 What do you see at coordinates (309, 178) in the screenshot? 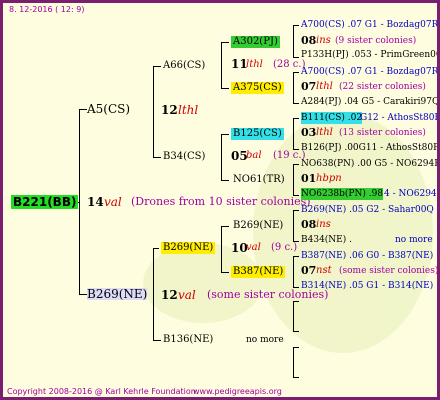
I see `no61-year: 01` at bounding box center [309, 178].